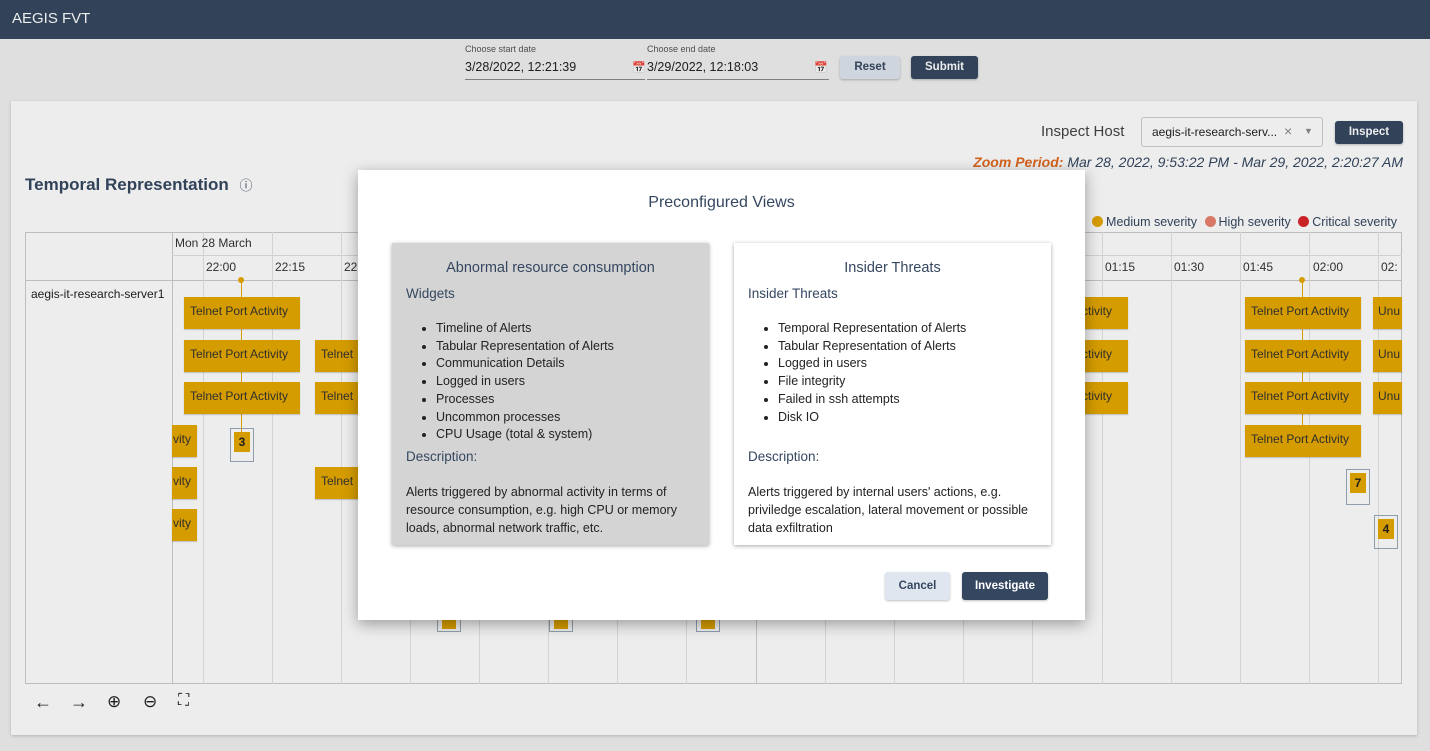  Describe the element at coordinates (525, 400) in the screenshot. I see `list-item: Processes` at that location.